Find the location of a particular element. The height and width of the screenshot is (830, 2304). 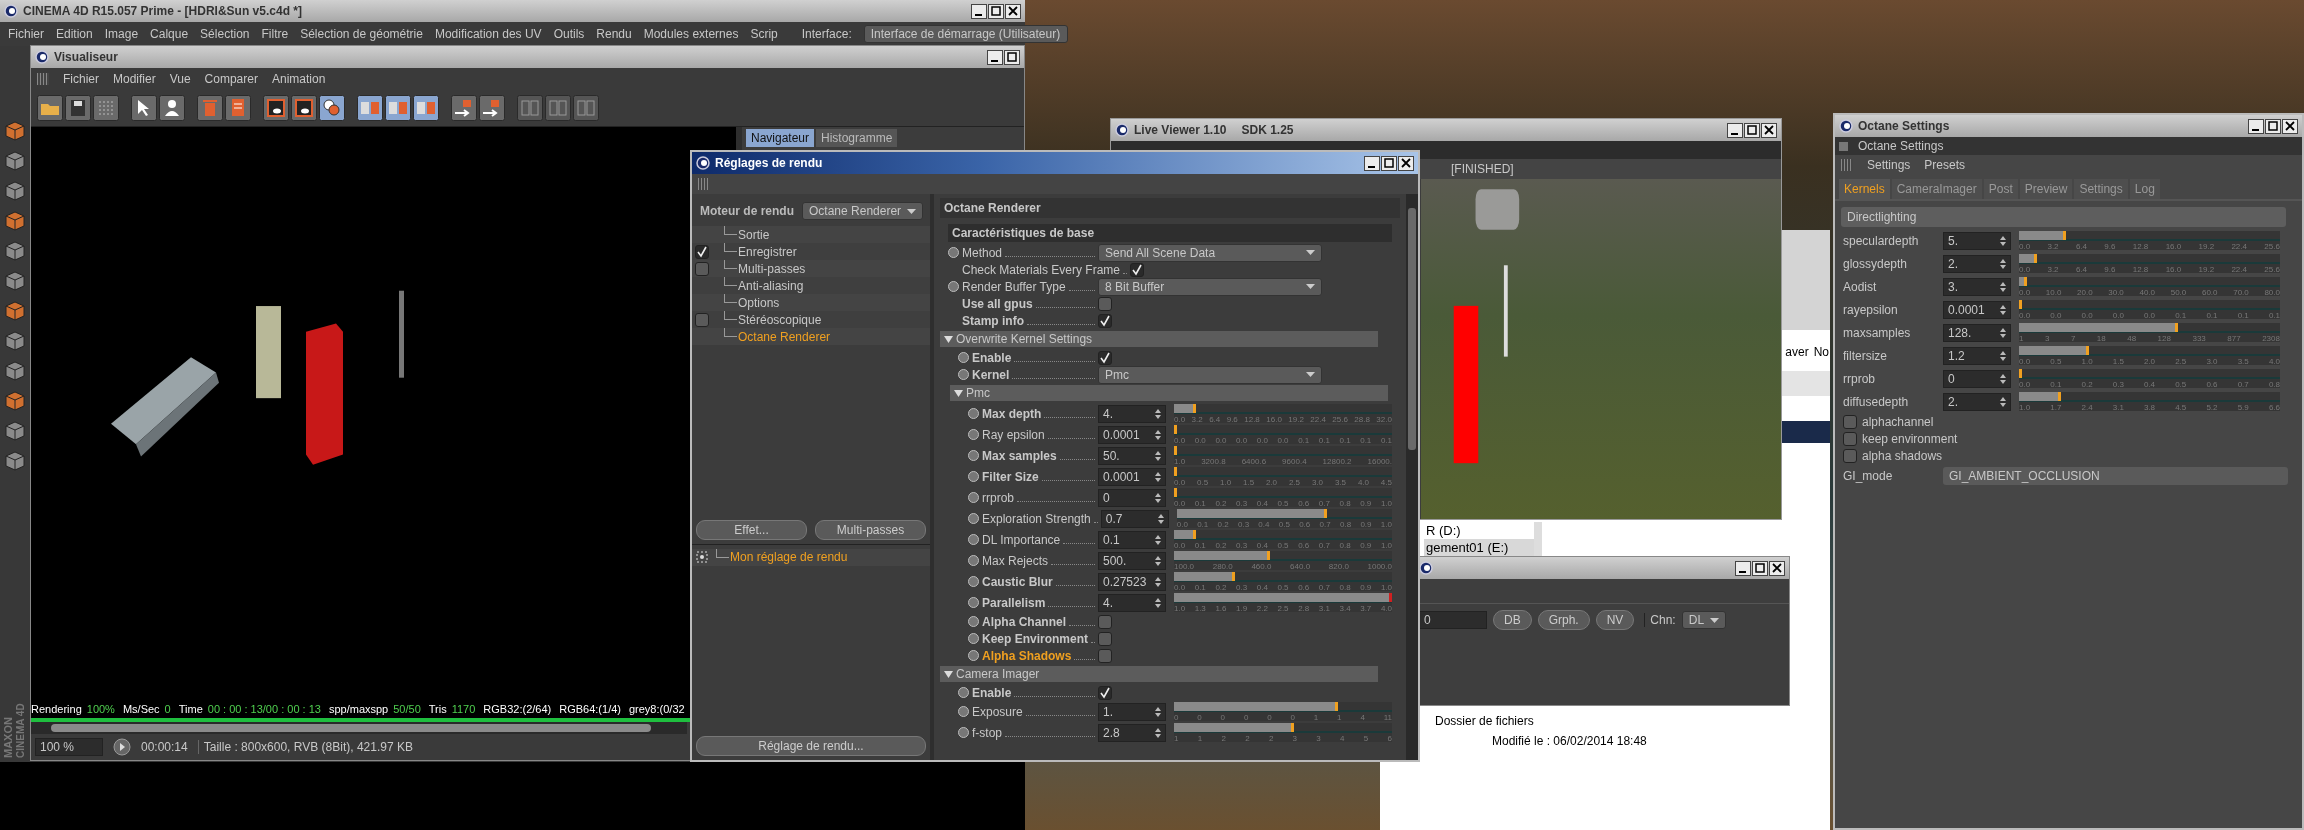

drive-item: R (D:) is located at coordinates (1479, 530).